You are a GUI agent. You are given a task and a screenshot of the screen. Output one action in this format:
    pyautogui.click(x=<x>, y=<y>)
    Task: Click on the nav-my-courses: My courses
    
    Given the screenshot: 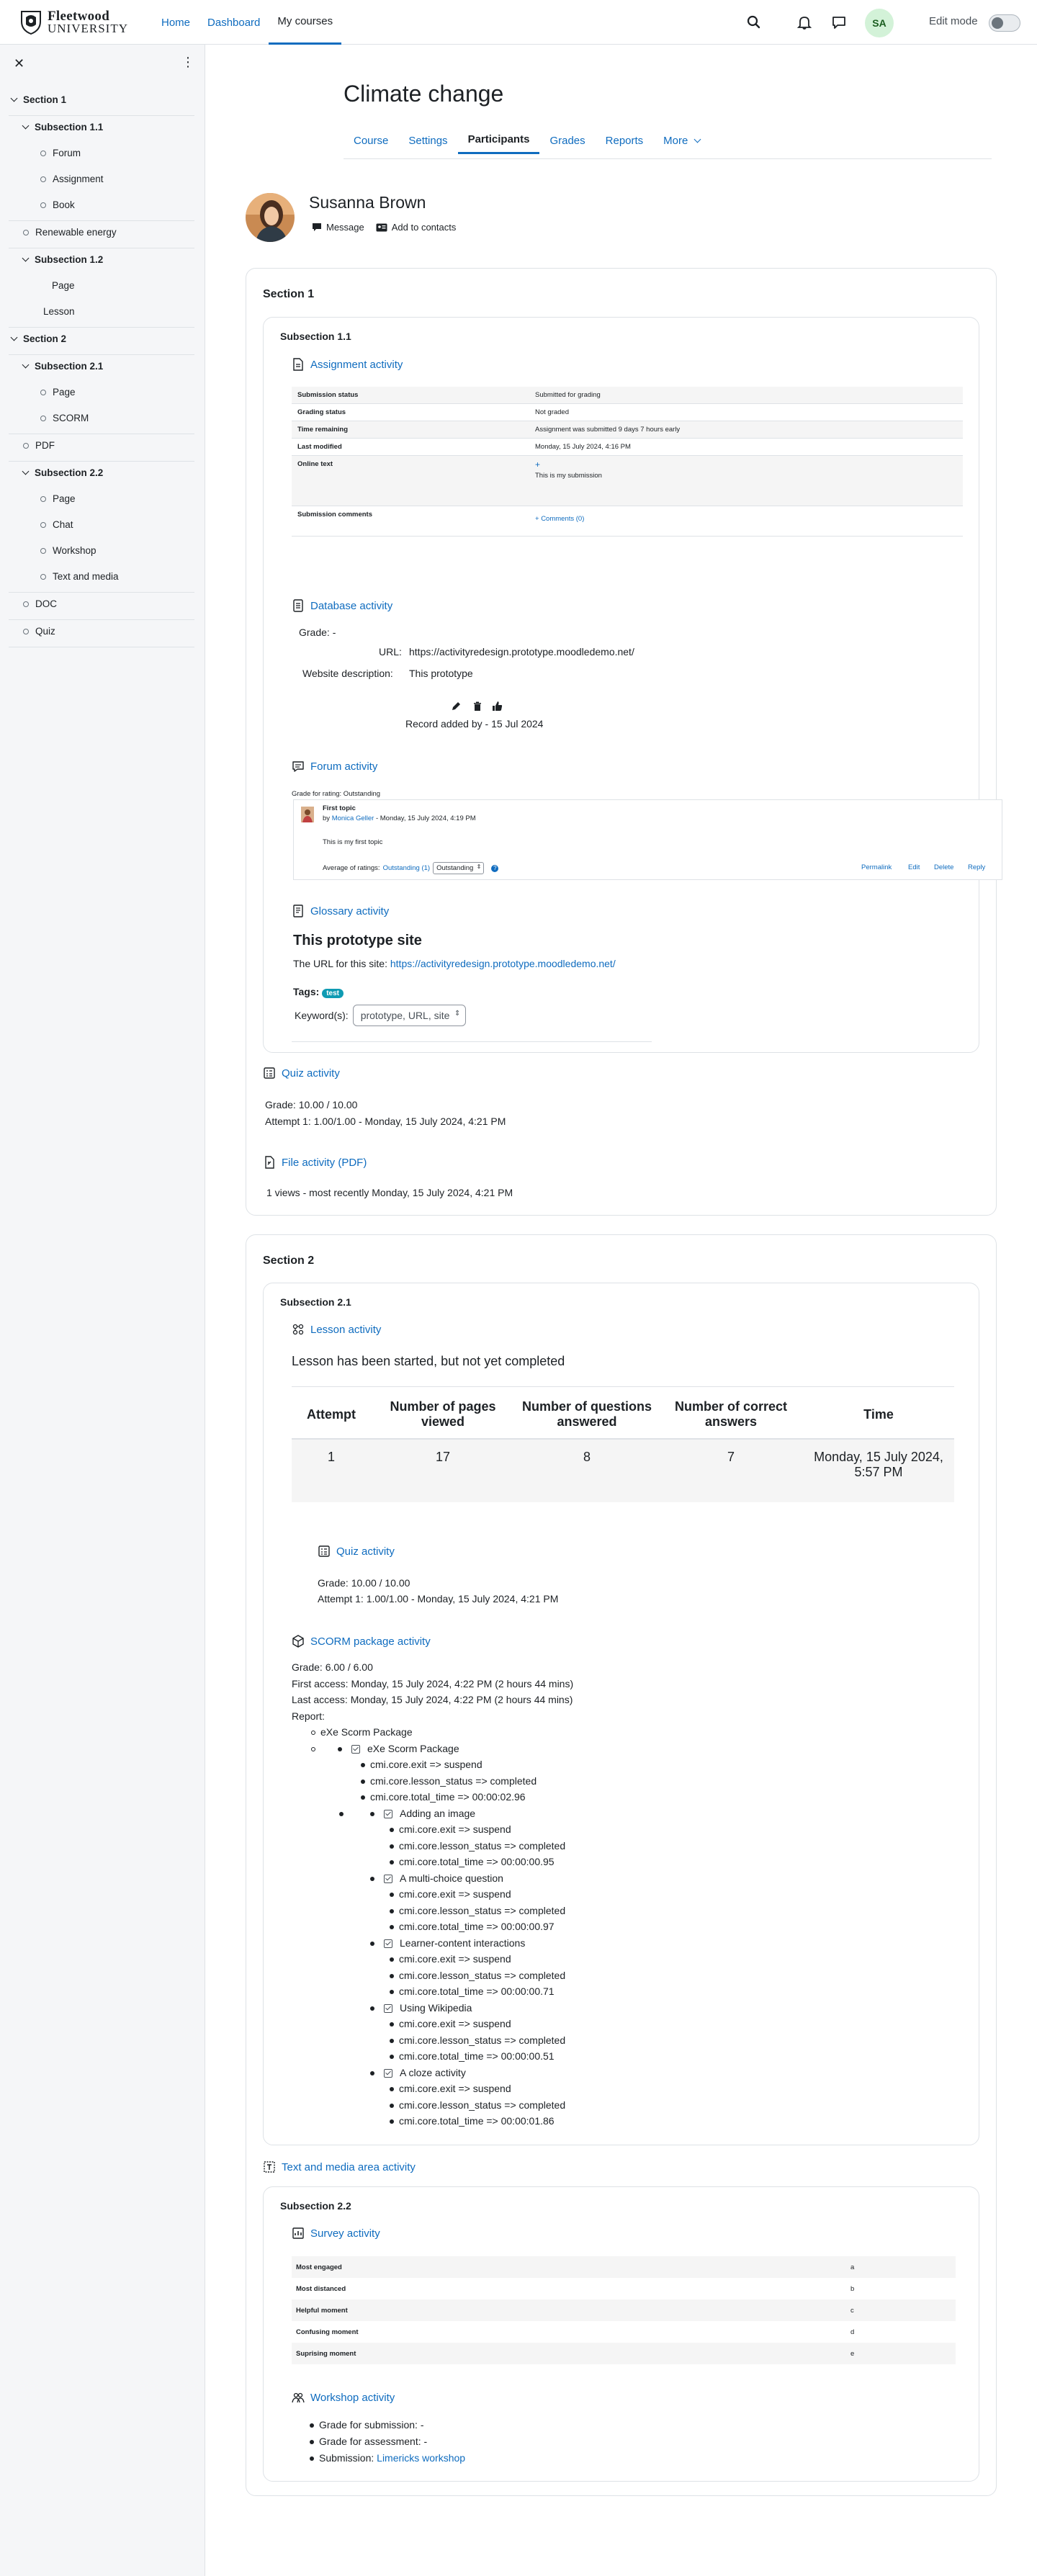 What is the action you would take?
    pyautogui.click(x=305, y=22)
    